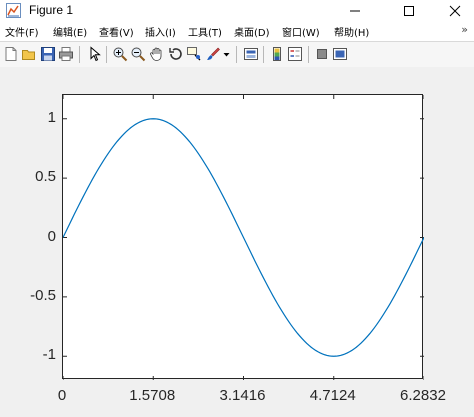 The image size is (474, 417). What do you see at coordinates (226, 54) in the screenshot?
I see `dropdown-arrow-icon` at bounding box center [226, 54].